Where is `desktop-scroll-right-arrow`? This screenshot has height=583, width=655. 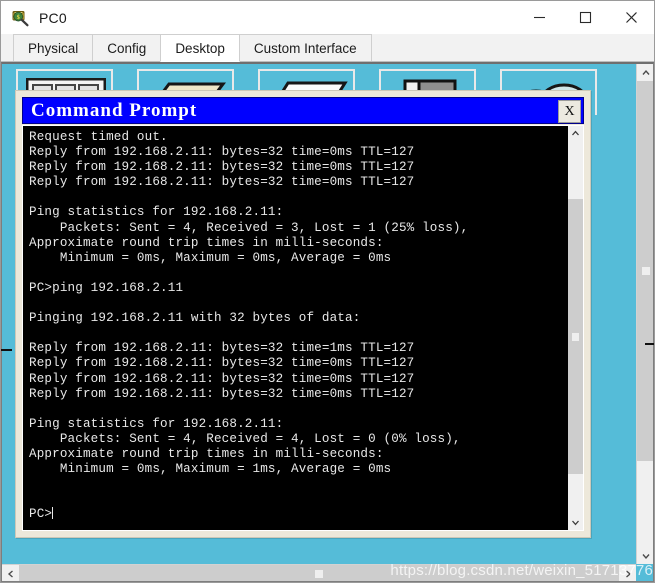
desktop-scroll-right-arrow is located at coordinates (627, 573).